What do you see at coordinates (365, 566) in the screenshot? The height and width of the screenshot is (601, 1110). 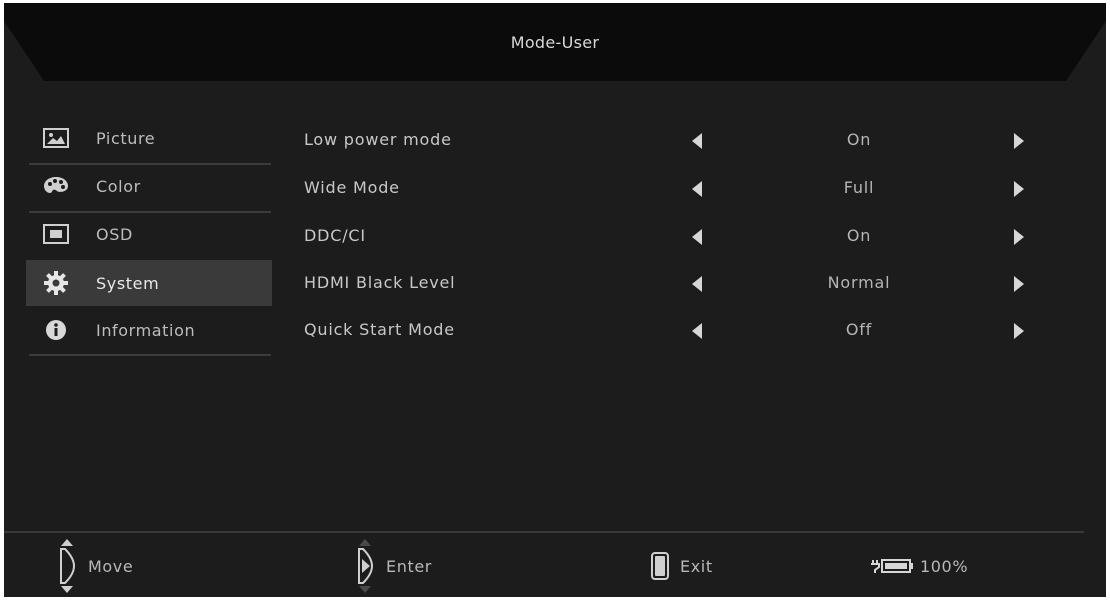 I see `joystick-enter-icon` at bounding box center [365, 566].